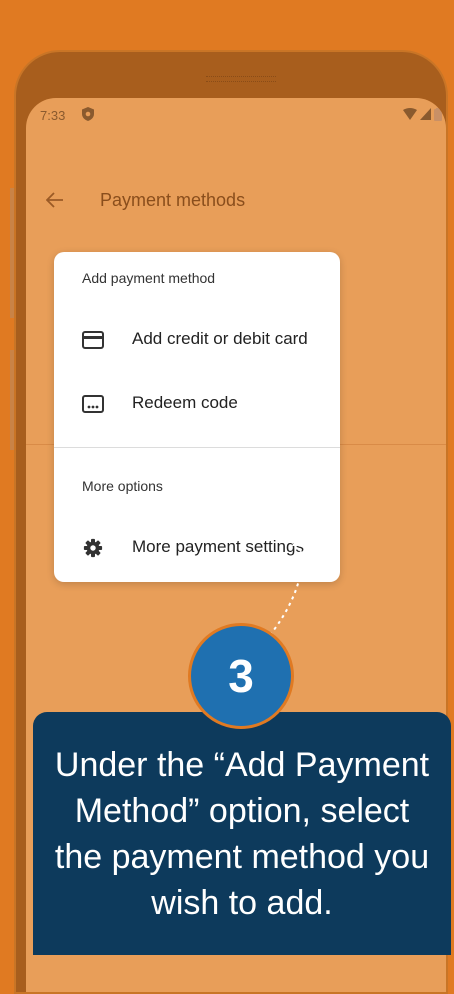 The height and width of the screenshot is (994, 454). What do you see at coordinates (93, 340) in the screenshot?
I see `credit-card-icon` at bounding box center [93, 340].